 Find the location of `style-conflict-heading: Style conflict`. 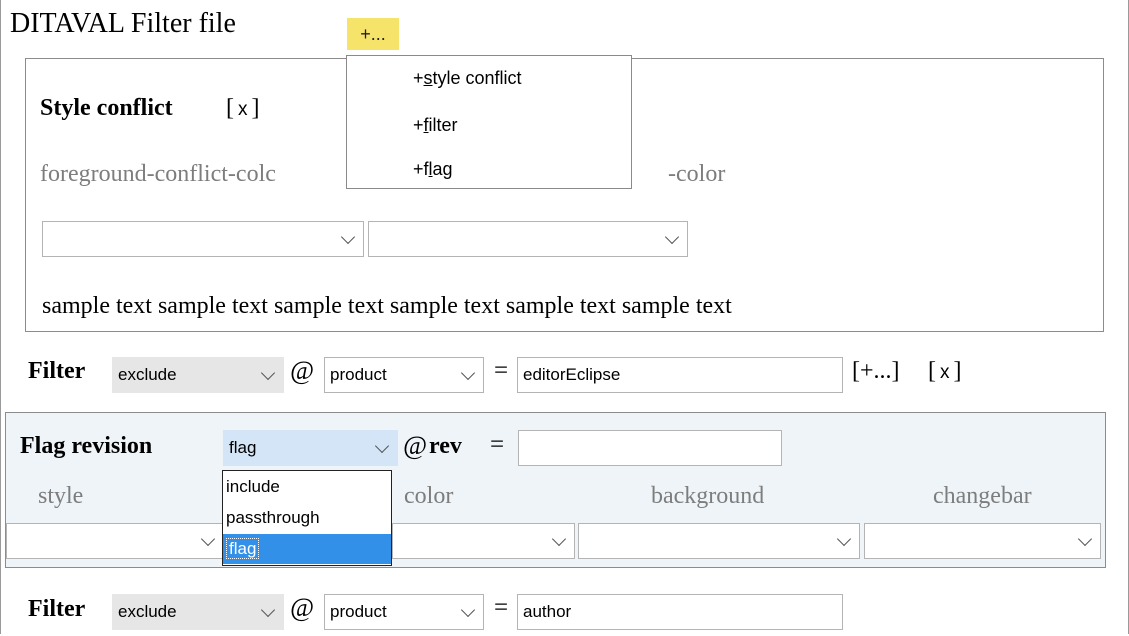

style-conflict-heading: Style conflict is located at coordinates (106, 108).